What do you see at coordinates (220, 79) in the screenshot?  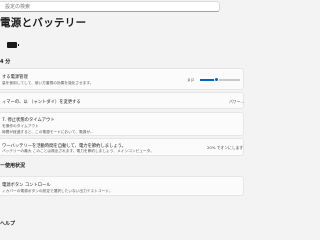 I see `power-mode-slider` at bounding box center [220, 79].